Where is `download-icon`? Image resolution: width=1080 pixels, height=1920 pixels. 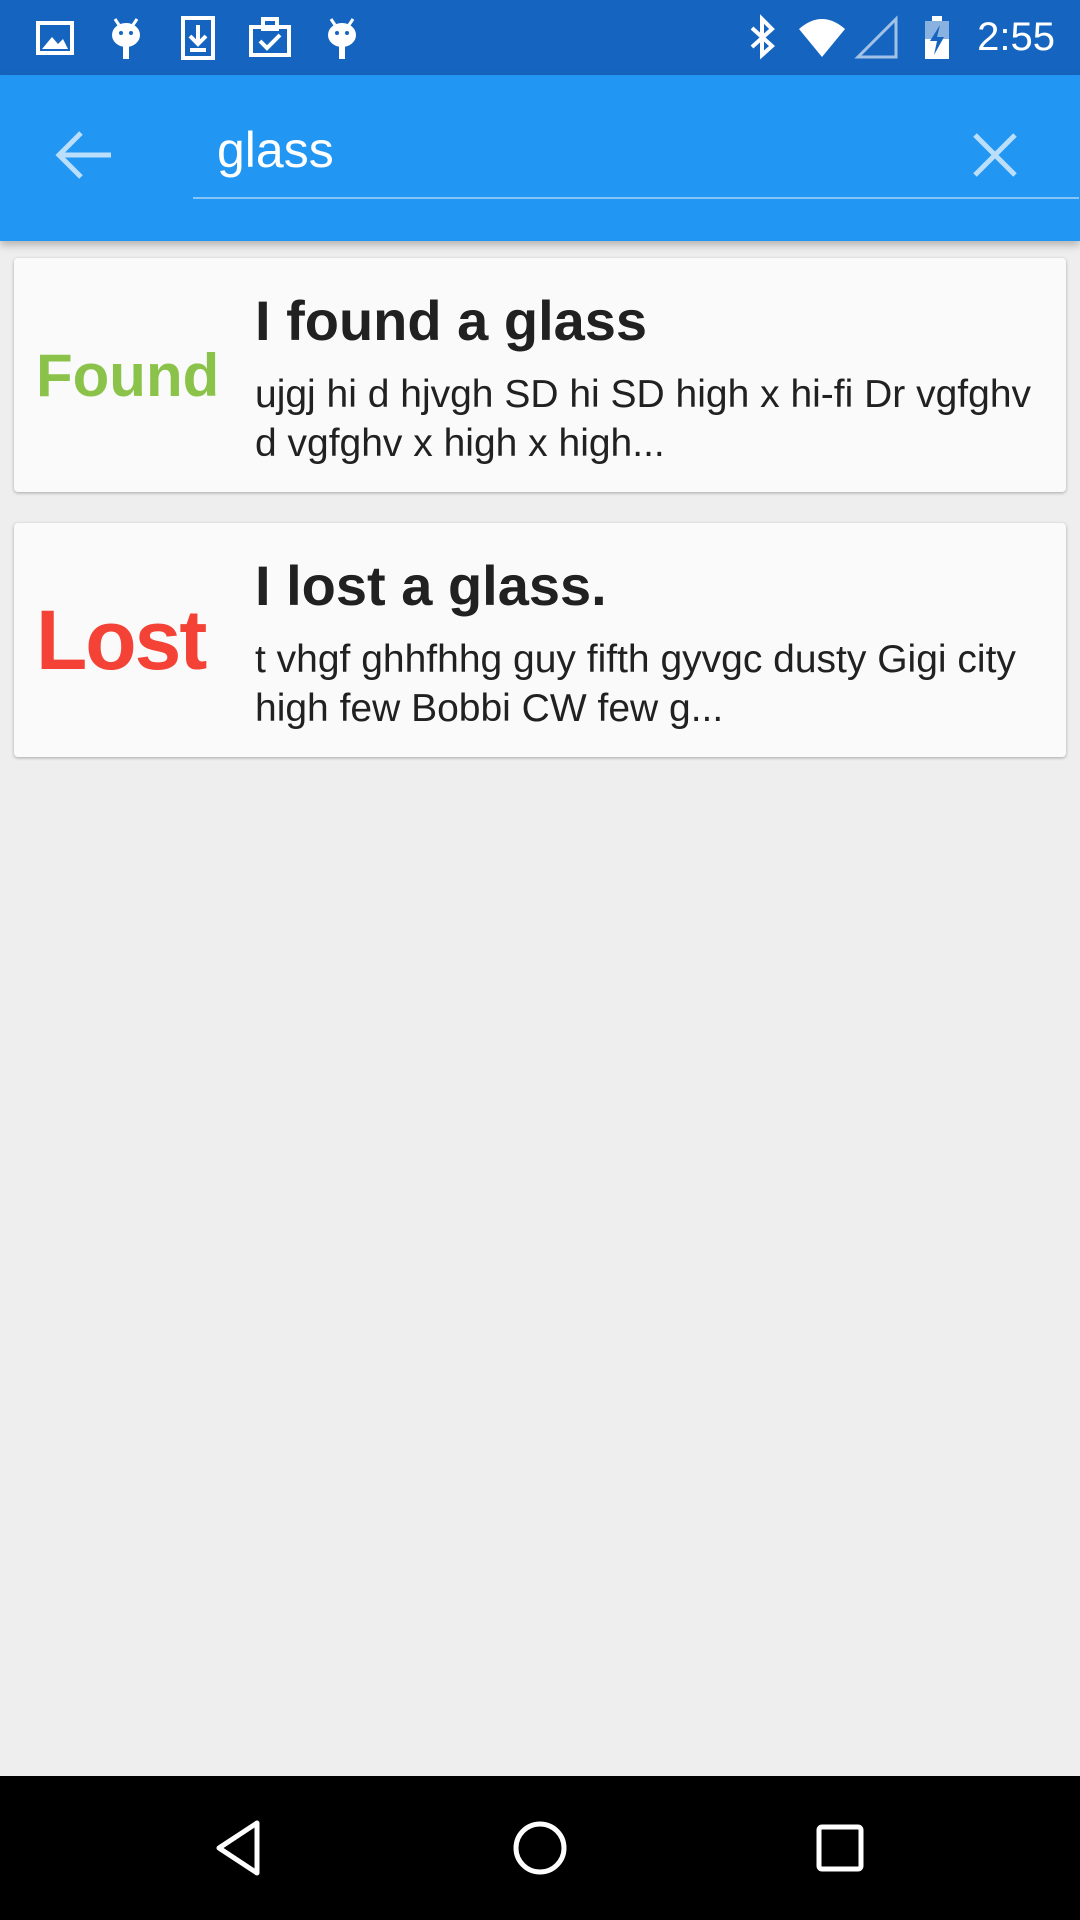
download-icon is located at coordinates (198, 38).